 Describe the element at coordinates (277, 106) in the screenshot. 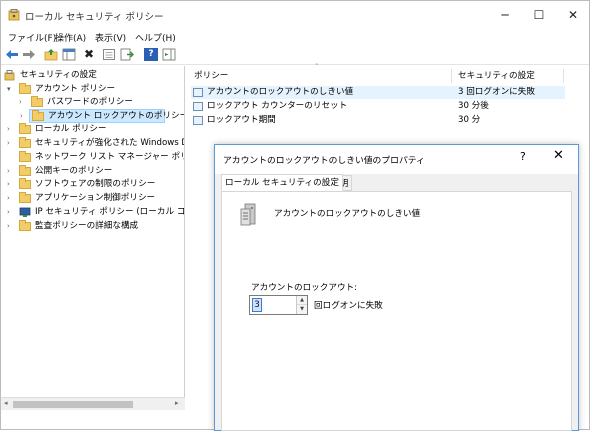

I see `policy-name: ロックアウト カウンターのリセット` at that location.